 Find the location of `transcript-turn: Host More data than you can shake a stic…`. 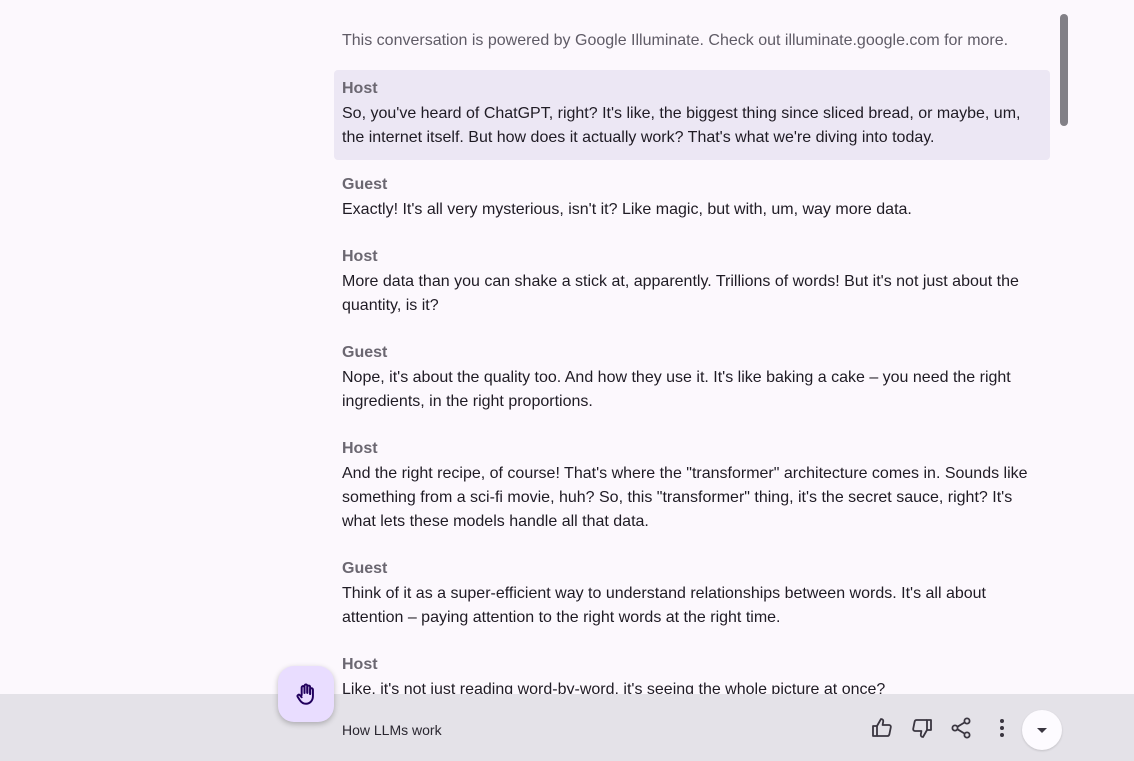

transcript-turn: Host More data than you can shake a stic… is located at coordinates (692, 283).